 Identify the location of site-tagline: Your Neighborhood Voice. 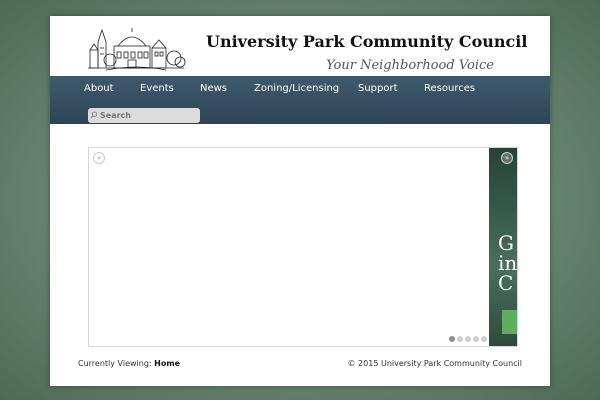
(410, 65).